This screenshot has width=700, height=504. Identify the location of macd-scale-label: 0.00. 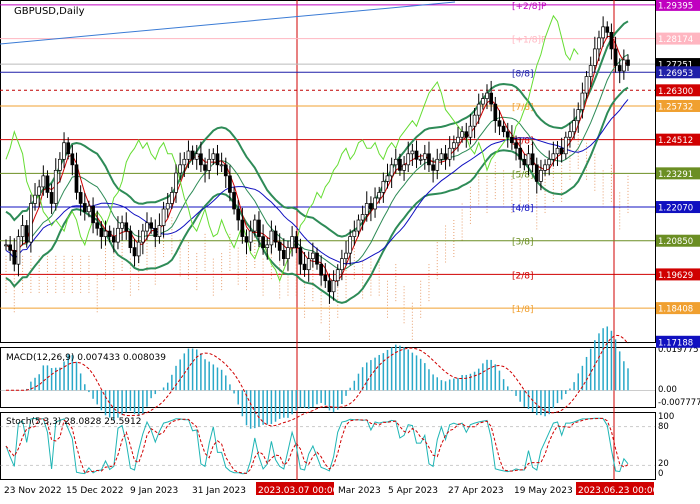
(667, 390).